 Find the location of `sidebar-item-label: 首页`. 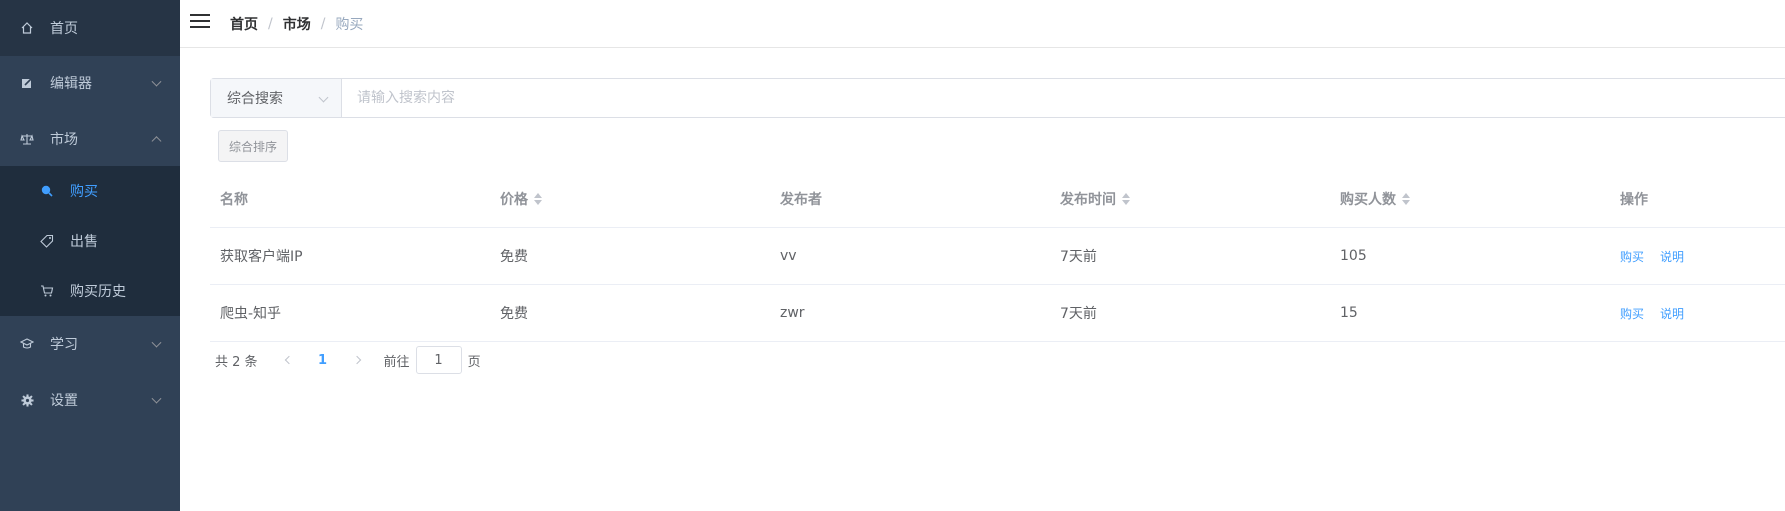

sidebar-item-label: 首页 is located at coordinates (64, 29).